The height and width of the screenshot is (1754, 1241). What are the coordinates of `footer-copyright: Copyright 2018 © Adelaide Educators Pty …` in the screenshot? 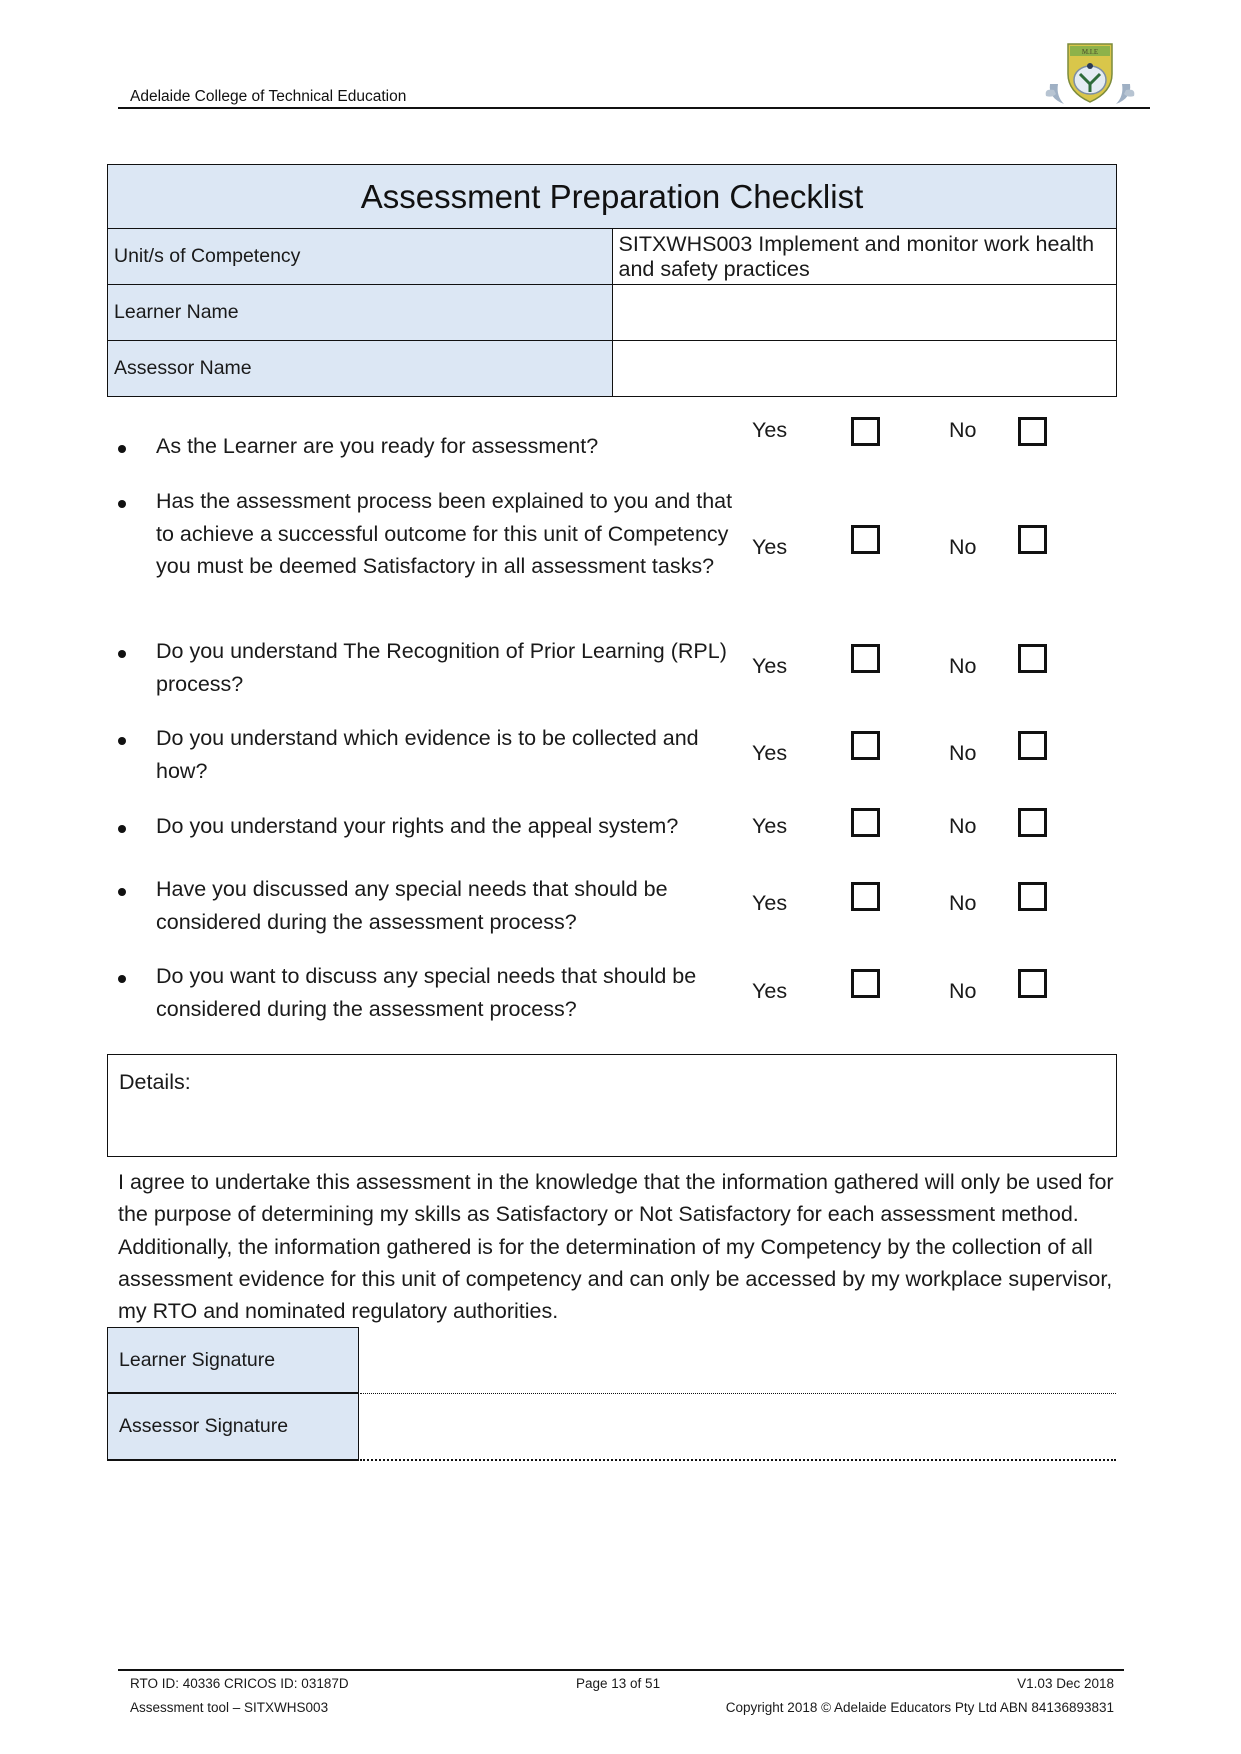 It's located at (919, 1707).